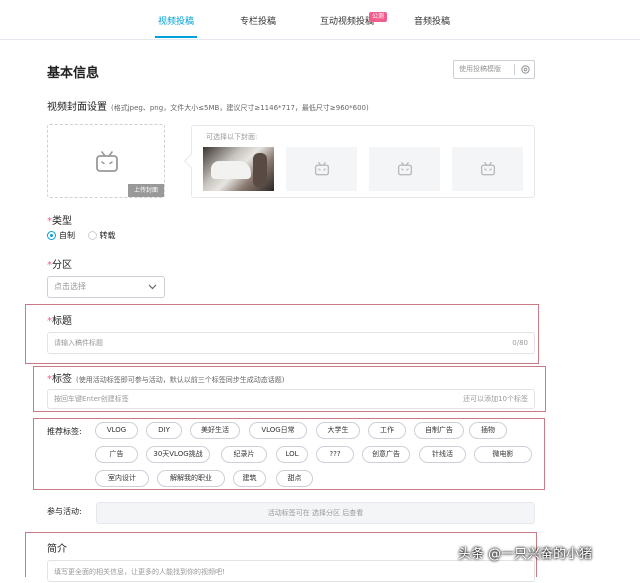 Image resolution: width=640 pixels, height=583 pixels. What do you see at coordinates (152, 287) in the screenshot?
I see `chevron-down-icon` at bounding box center [152, 287].